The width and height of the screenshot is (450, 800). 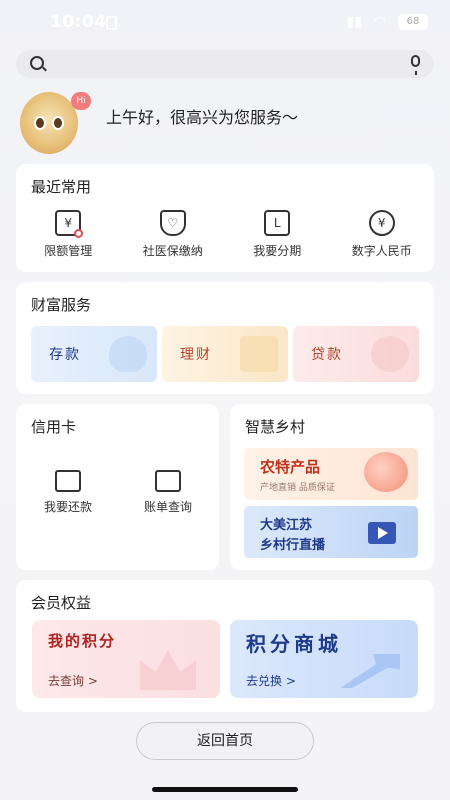 I want to click on search-bar, so click(x=225, y=64).